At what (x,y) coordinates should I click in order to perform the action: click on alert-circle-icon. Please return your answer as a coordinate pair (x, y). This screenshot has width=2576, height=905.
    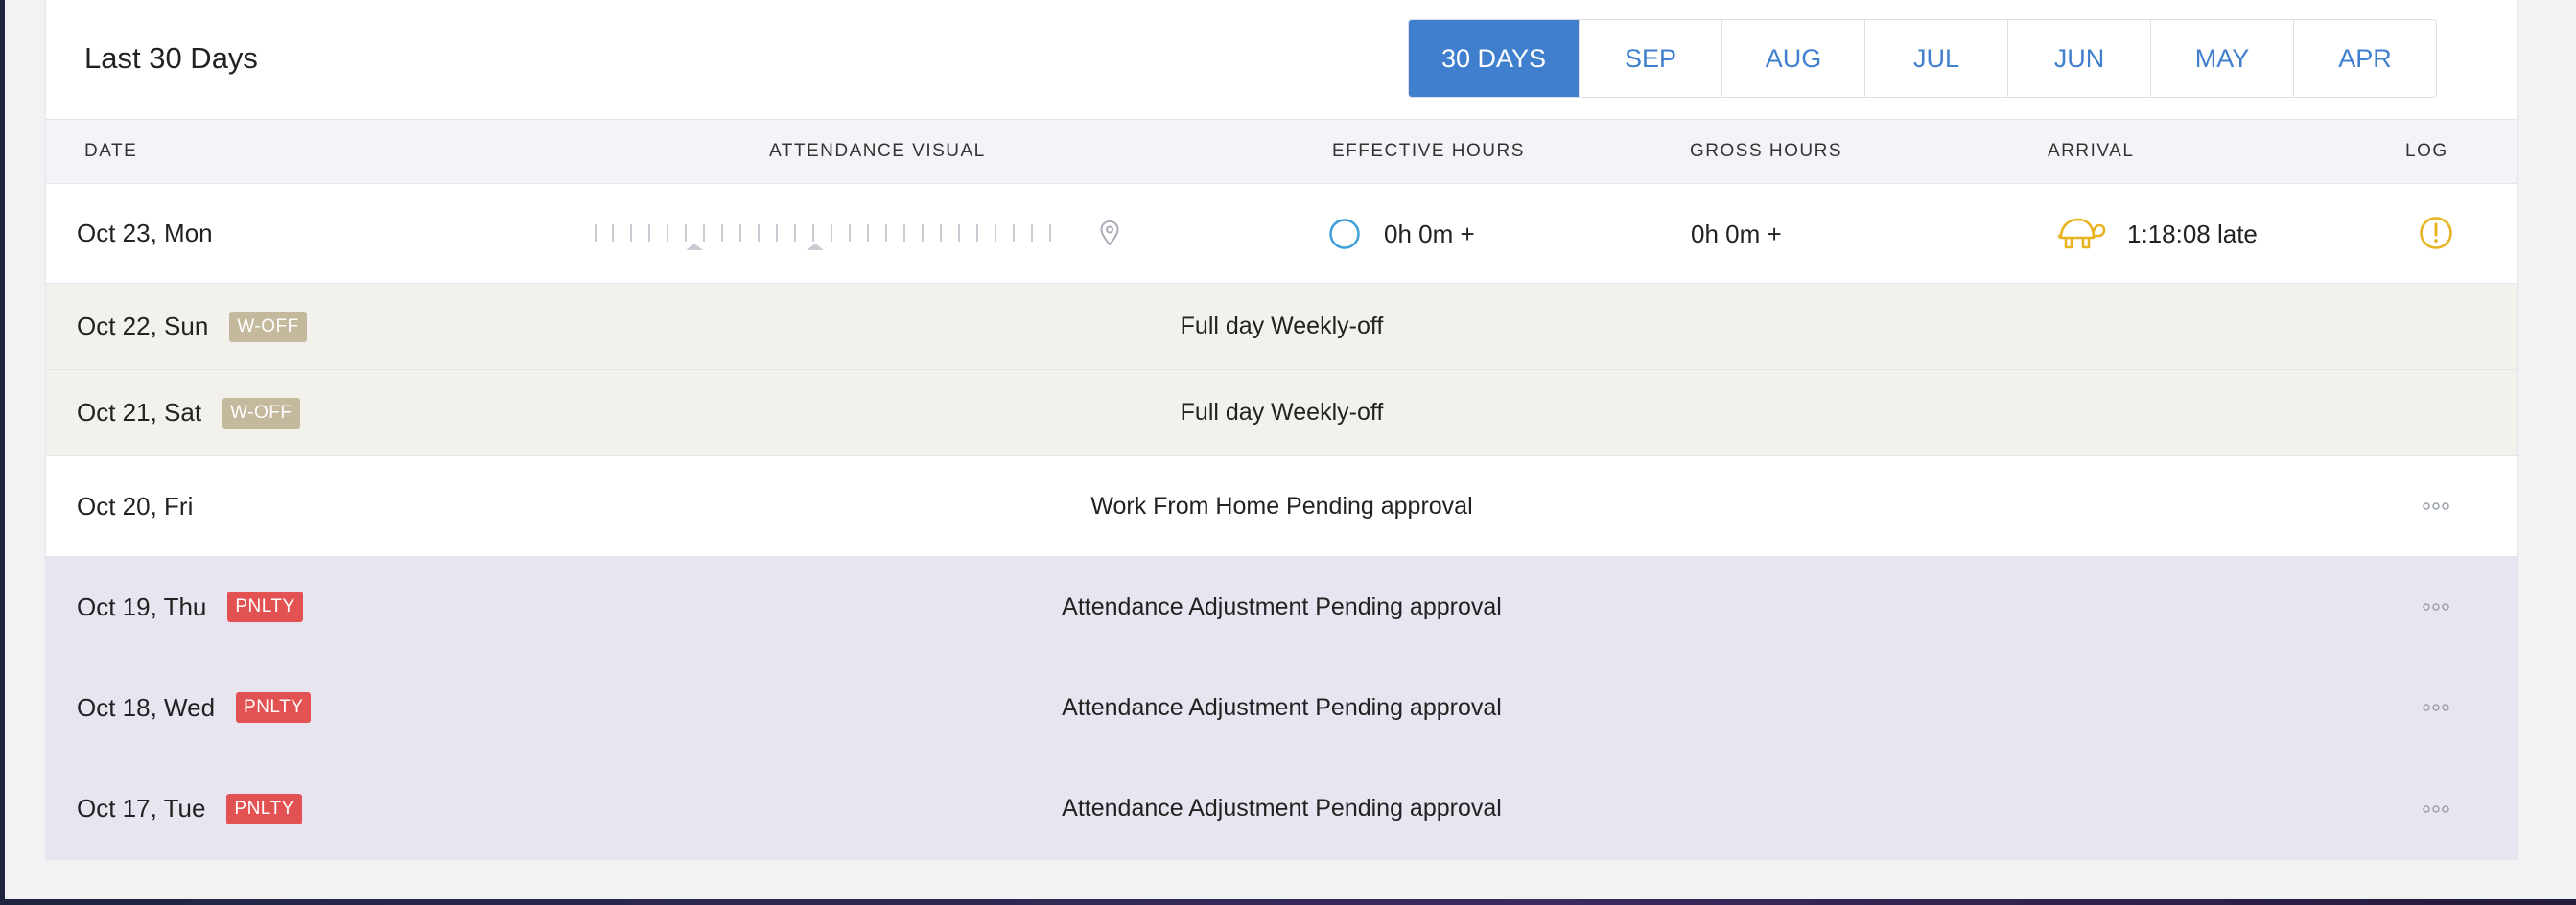
    Looking at the image, I should click on (2436, 233).